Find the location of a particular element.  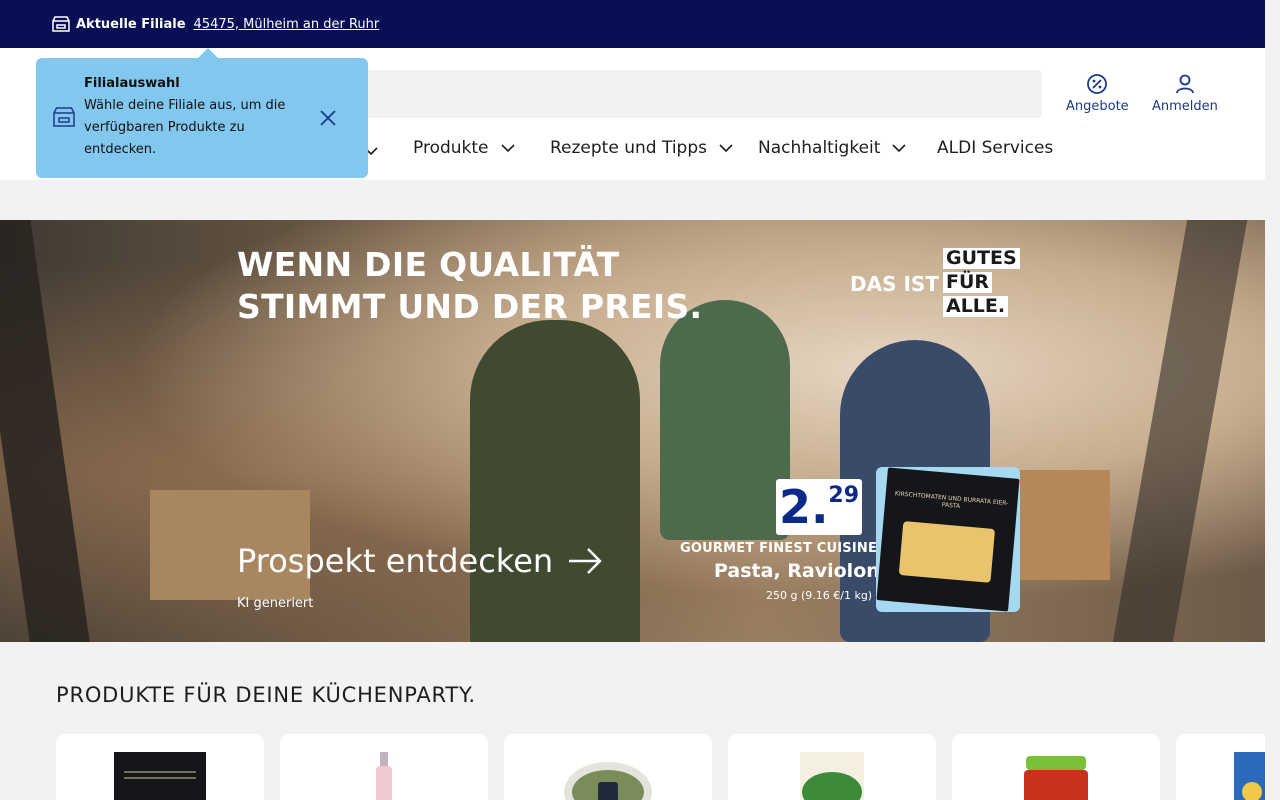

nav-item-label: Rezepte und Tipps is located at coordinates (628, 148).